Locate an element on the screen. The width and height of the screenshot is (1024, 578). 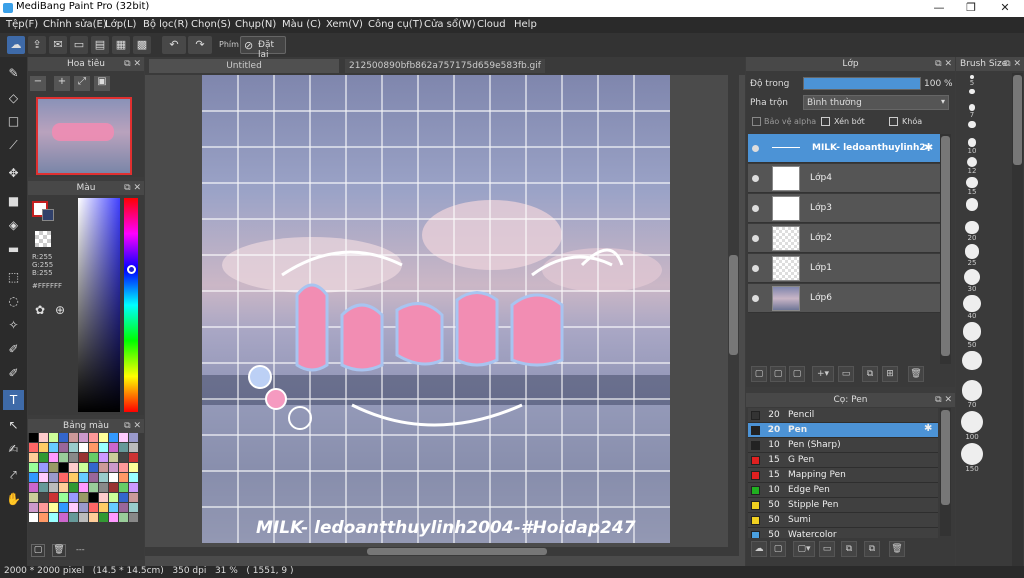
new-palette-icon: ▢ is located at coordinates (38, 550).